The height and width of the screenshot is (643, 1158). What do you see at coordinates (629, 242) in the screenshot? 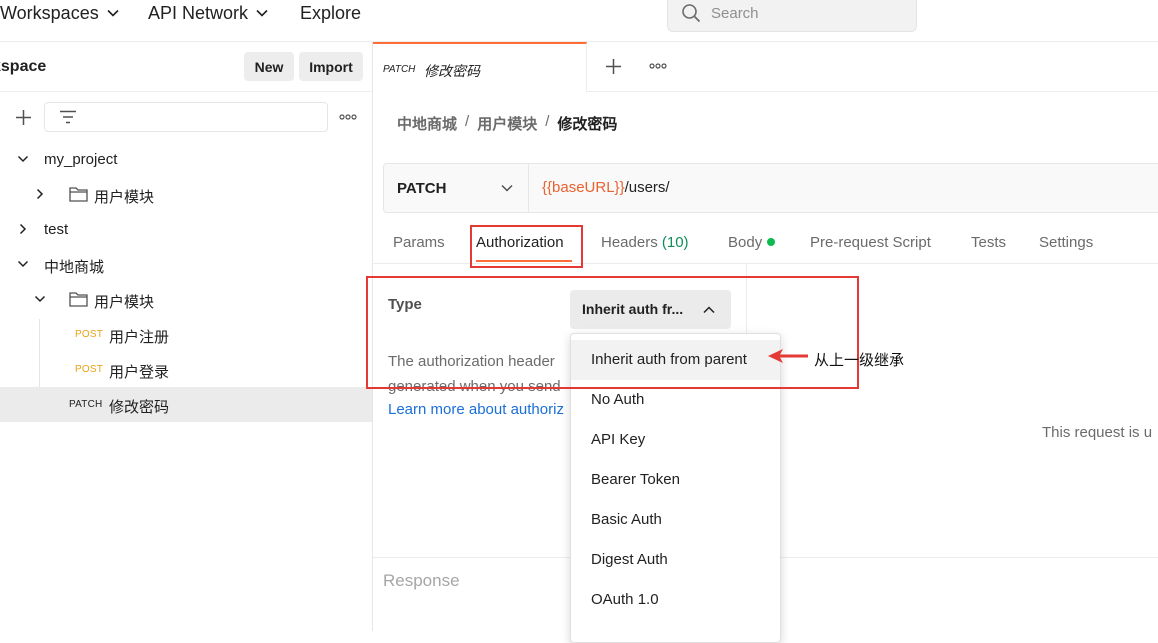
I see `tab-headers-label: Headers` at bounding box center [629, 242].